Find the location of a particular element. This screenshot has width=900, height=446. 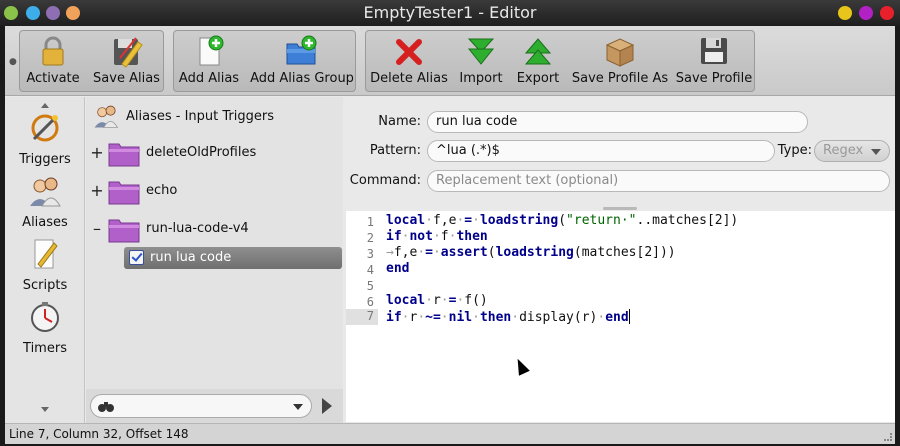

aliases-icon is located at coordinates (45, 192).